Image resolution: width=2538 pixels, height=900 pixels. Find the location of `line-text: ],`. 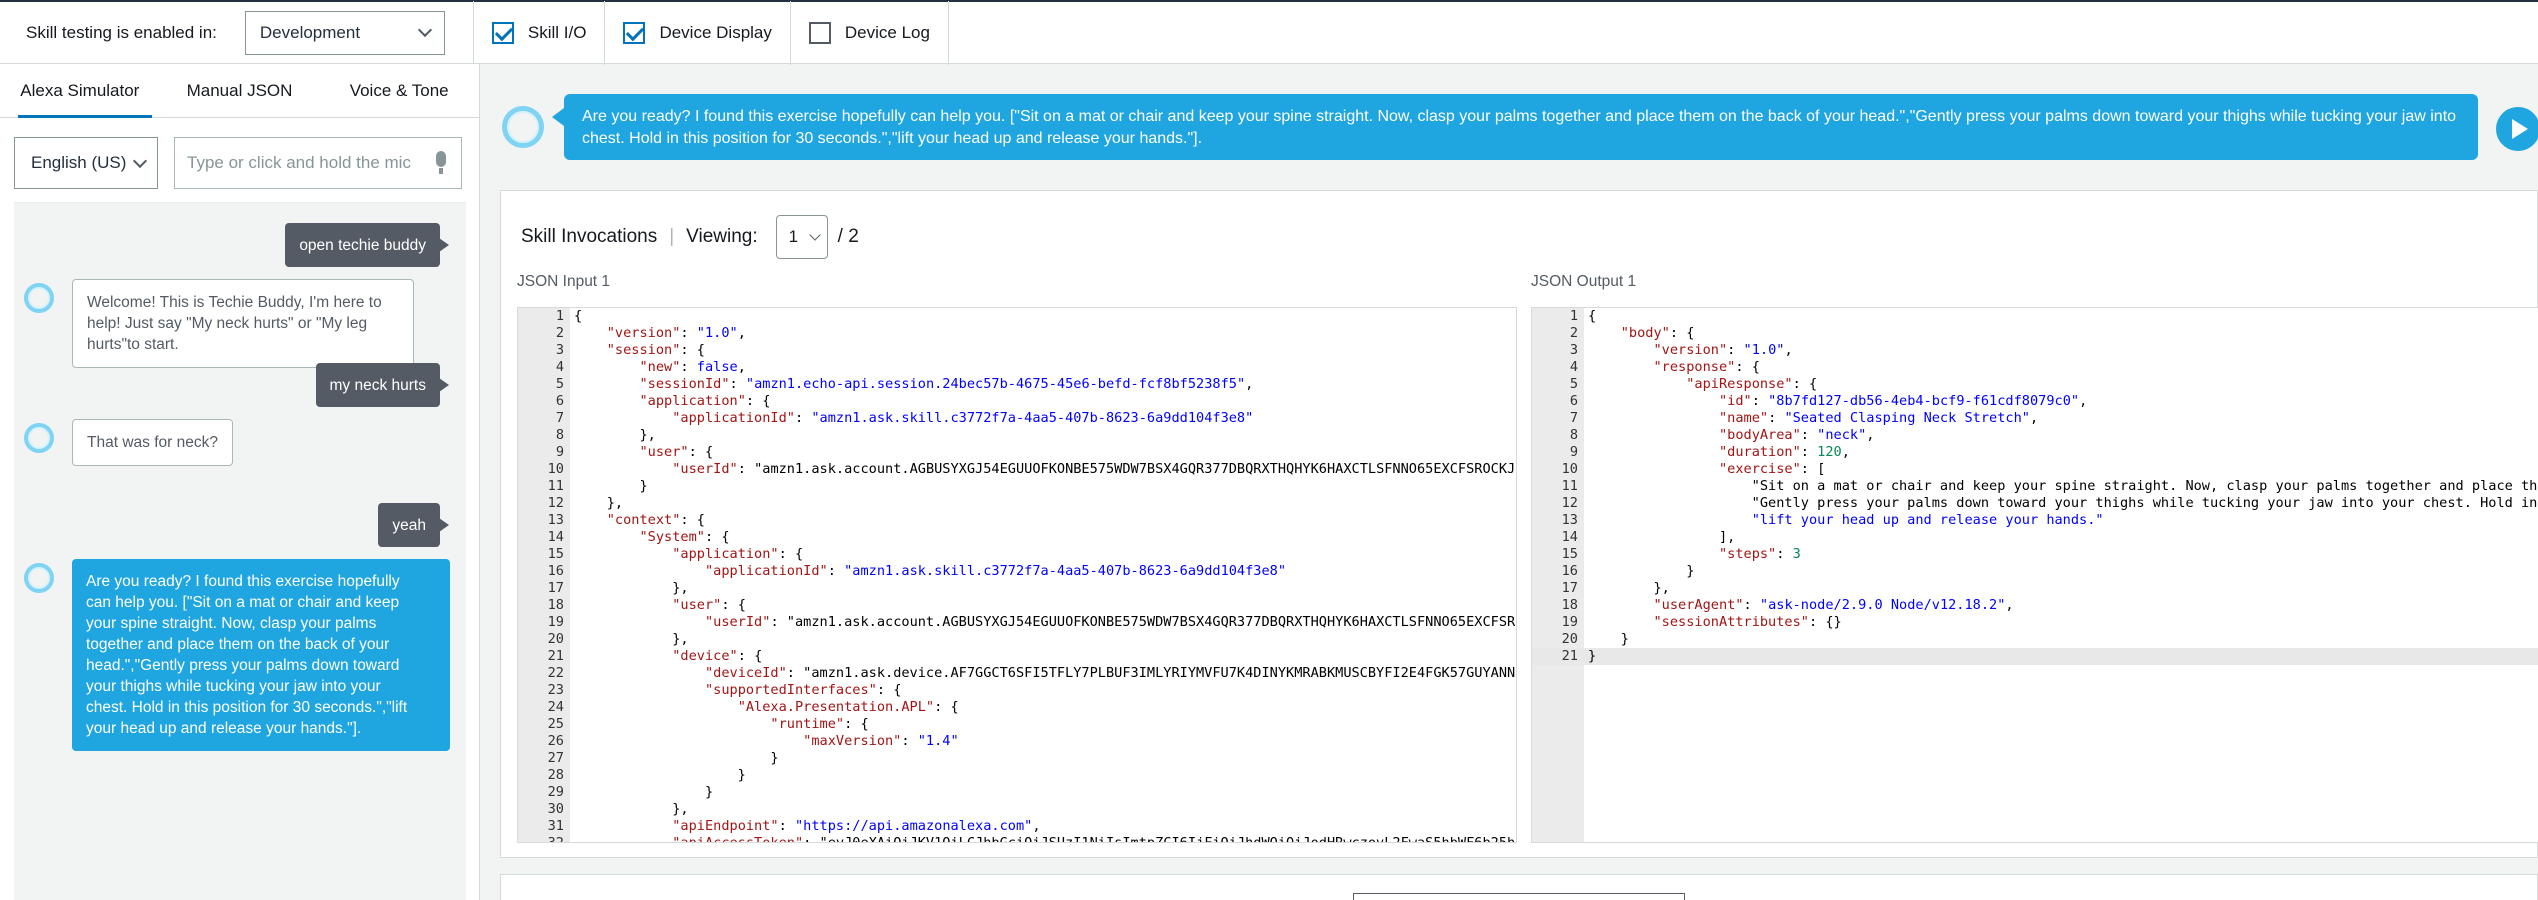

line-text: ], is located at coordinates (1662, 537).